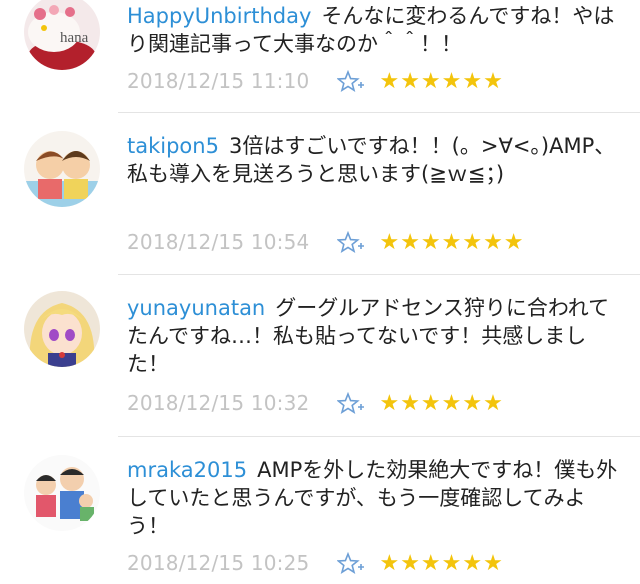  What do you see at coordinates (218, 242) in the screenshot?
I see `comment-date: 2018/12/15 10:54` at bounding box center [218, 242].